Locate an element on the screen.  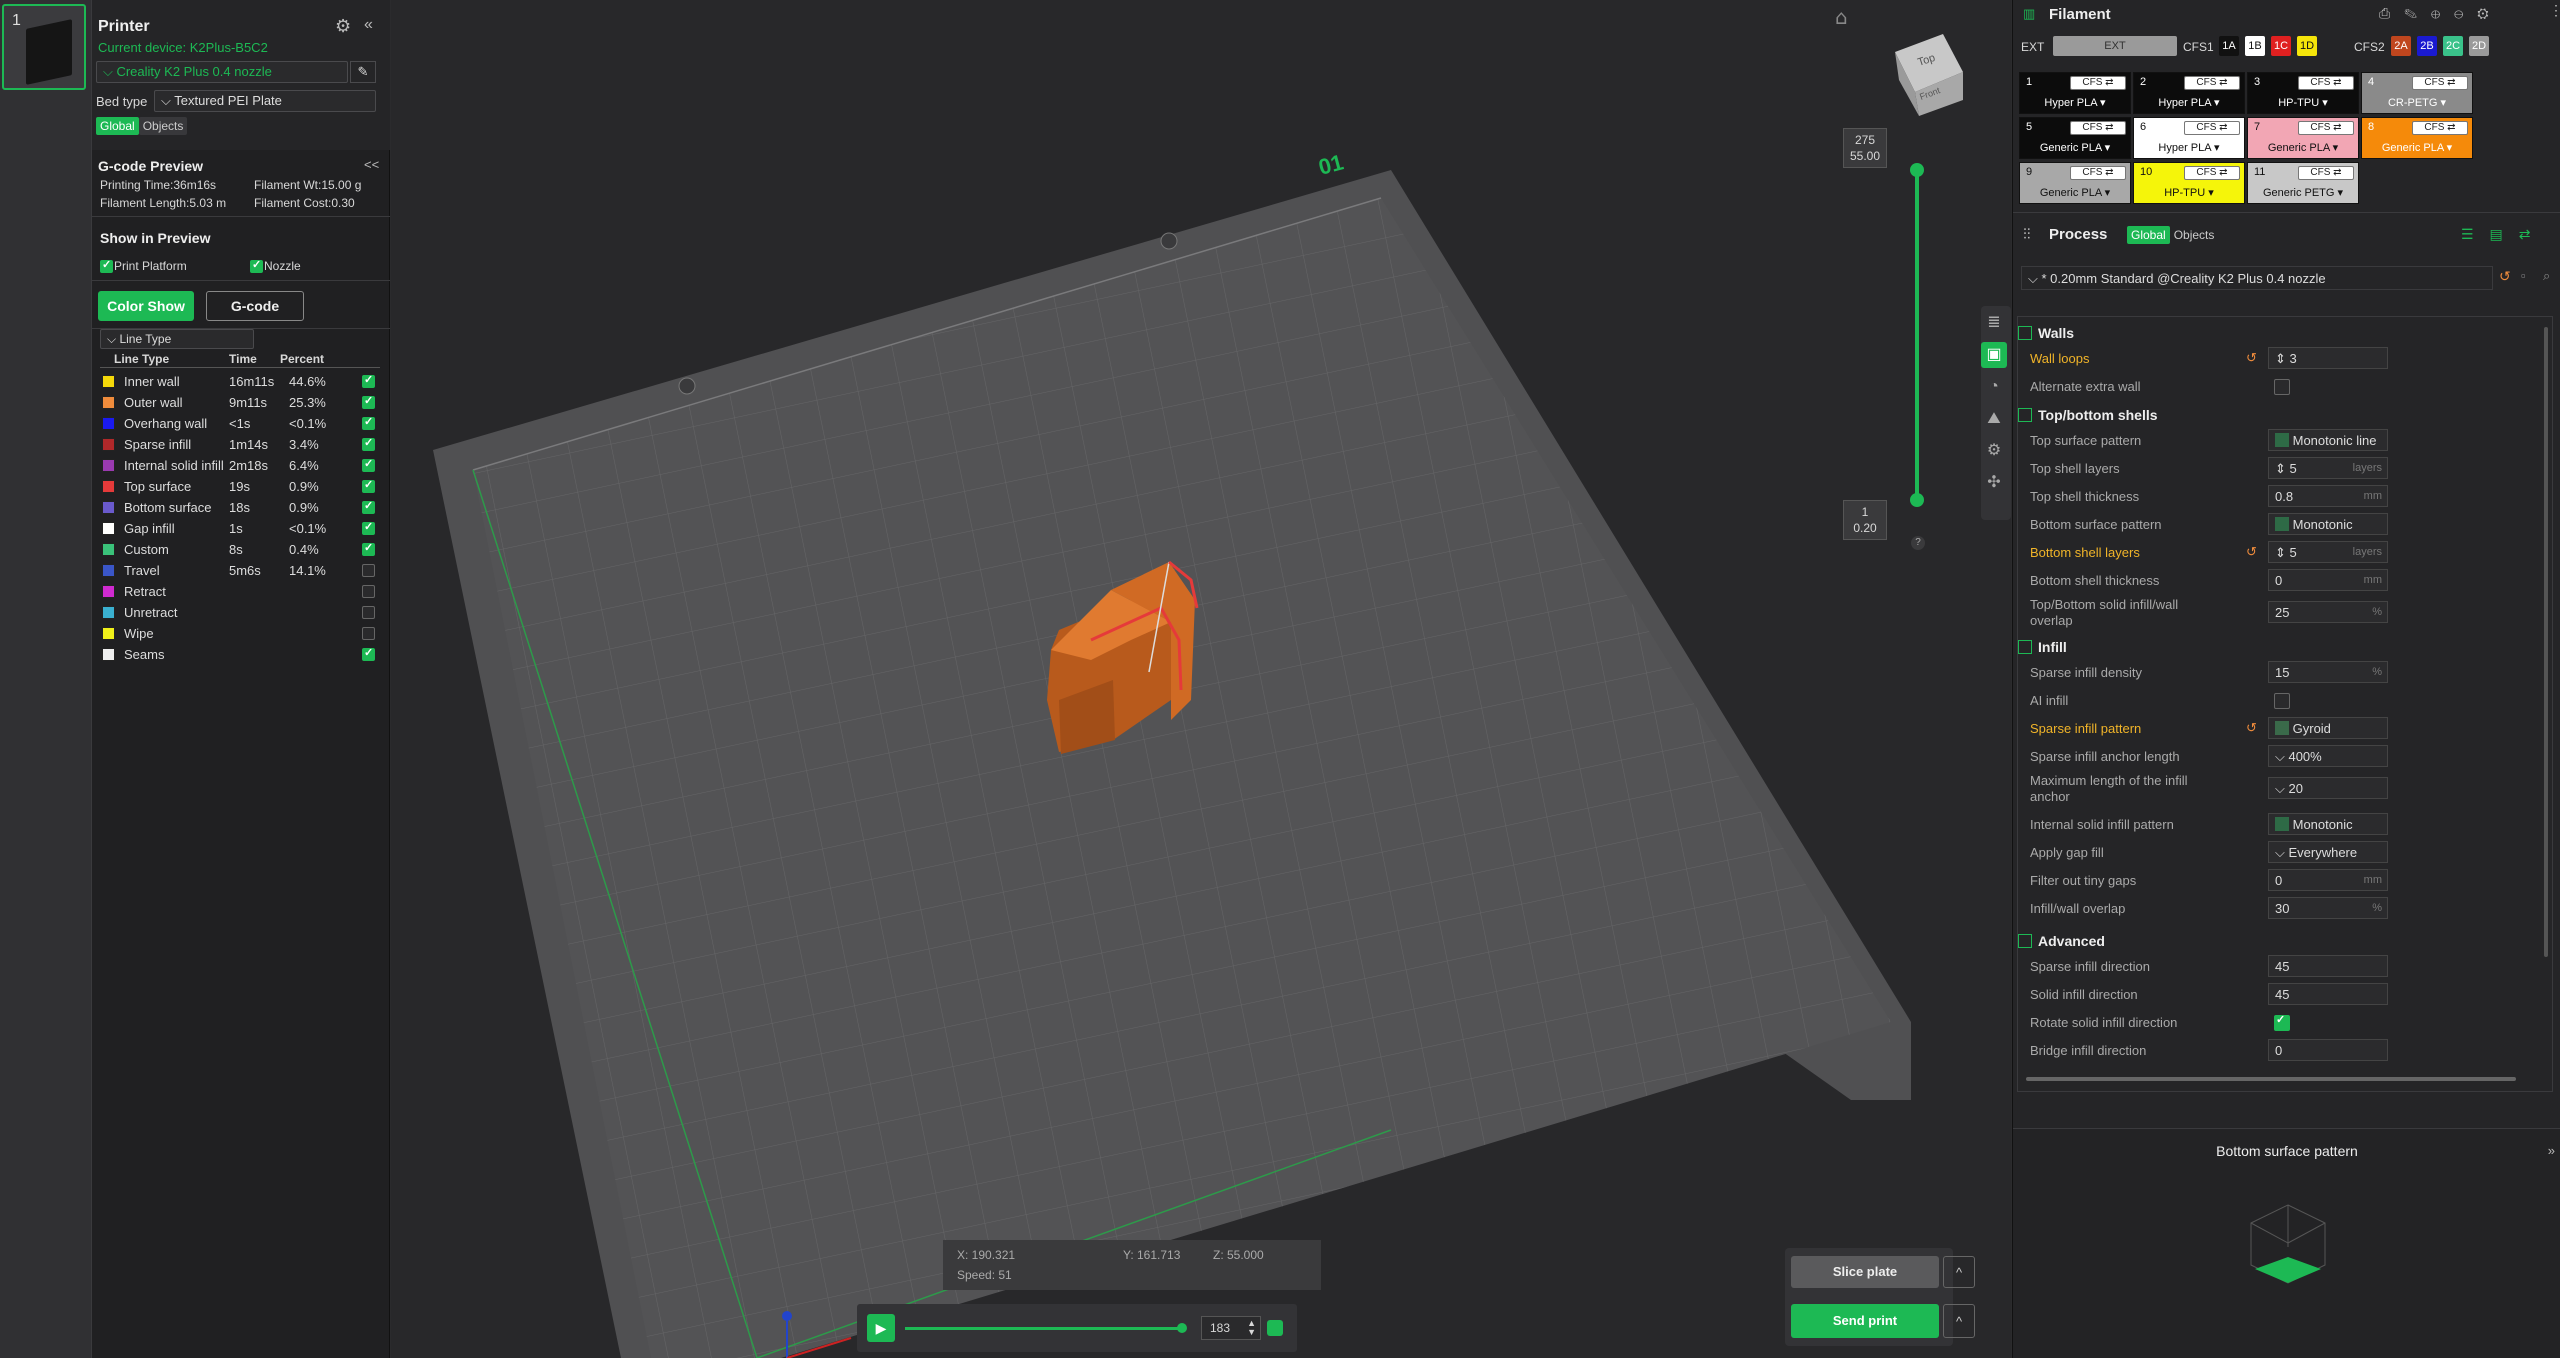
color-show-button: Color Show is located at coordinates (146, 306).